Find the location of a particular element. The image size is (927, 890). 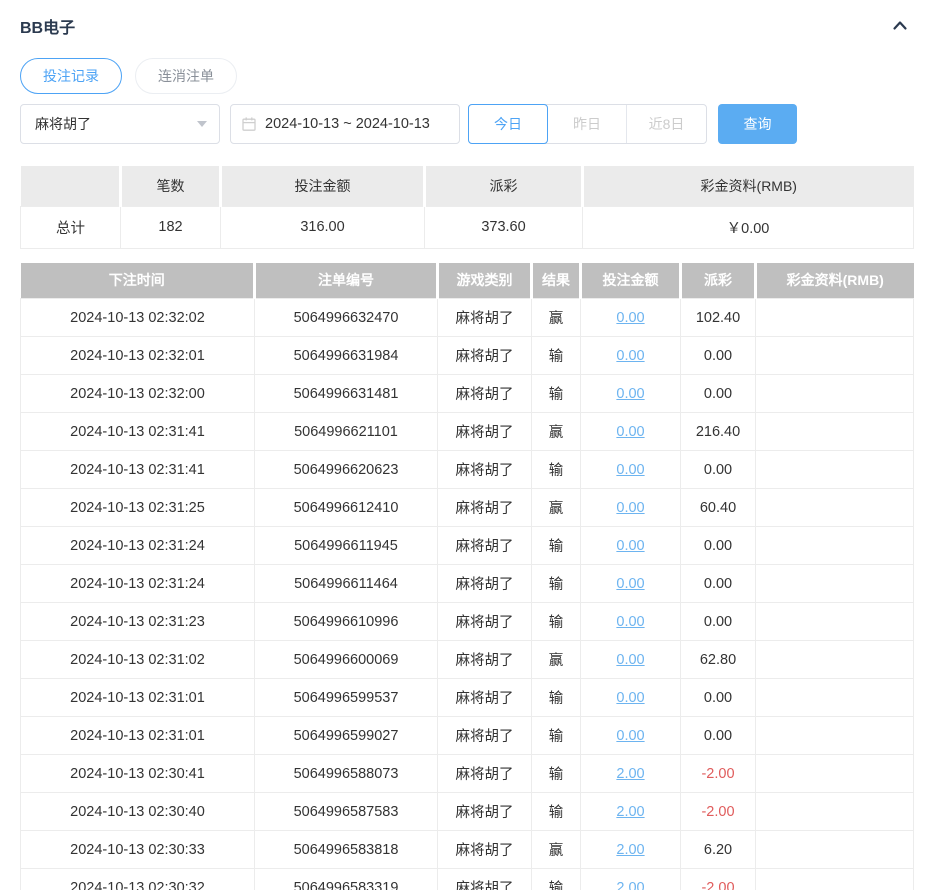

summary-header-payout: 派彩 is located at coordinates (504, 186).